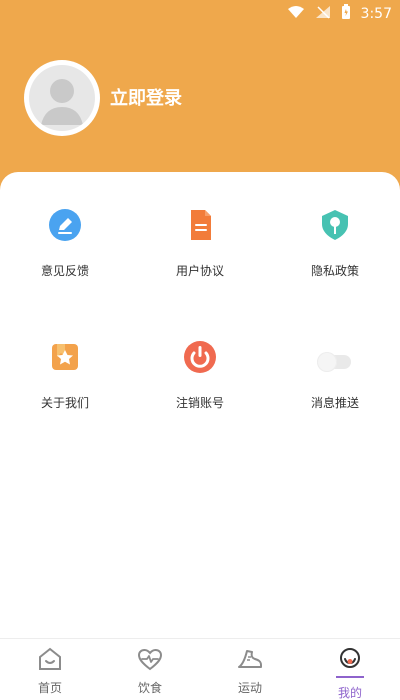 This screenshot has height=700, width=400. Describe the element at coordinates (346, 14) in the screenshot. I see `battery-icon` at that location.